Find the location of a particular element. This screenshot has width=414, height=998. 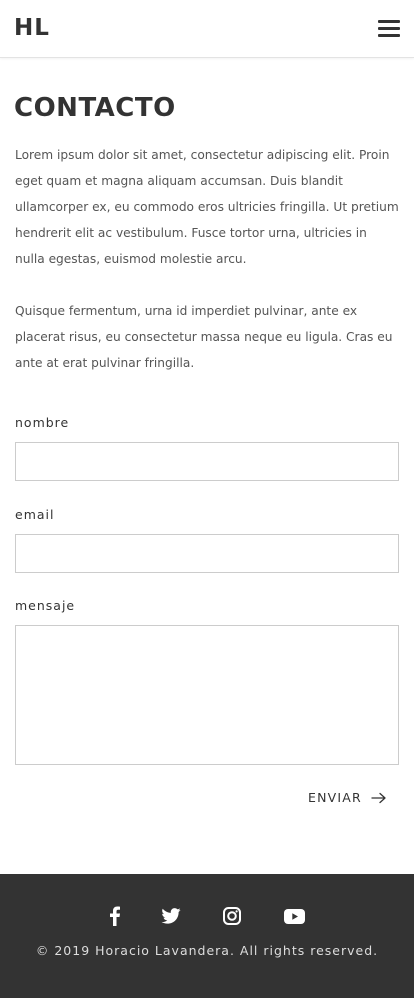

site-logo: HL is located at coordinates (32, 28).